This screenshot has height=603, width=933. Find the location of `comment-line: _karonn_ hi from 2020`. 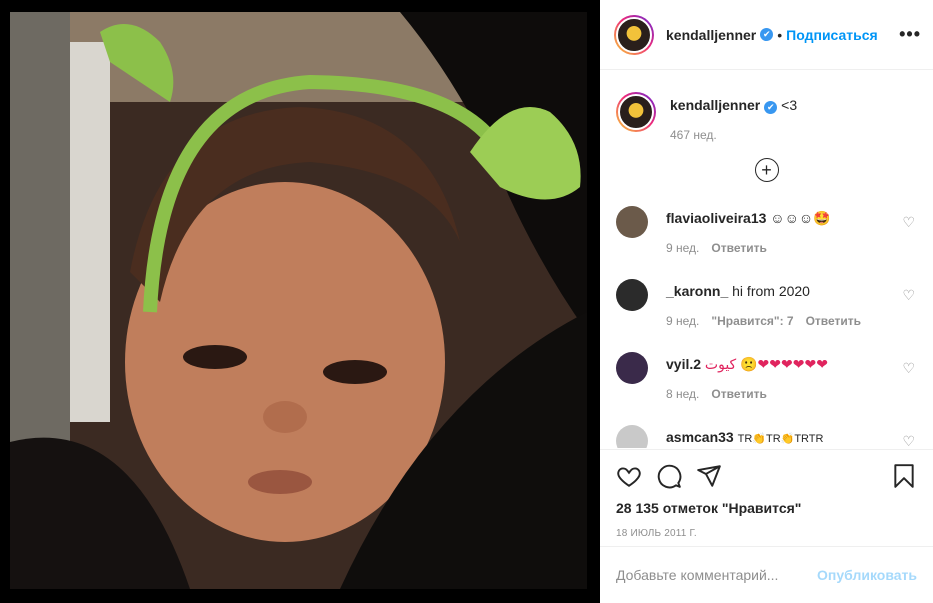

comment-line: _karonn_ hi from 2020 is located at coordinates (763, 291).